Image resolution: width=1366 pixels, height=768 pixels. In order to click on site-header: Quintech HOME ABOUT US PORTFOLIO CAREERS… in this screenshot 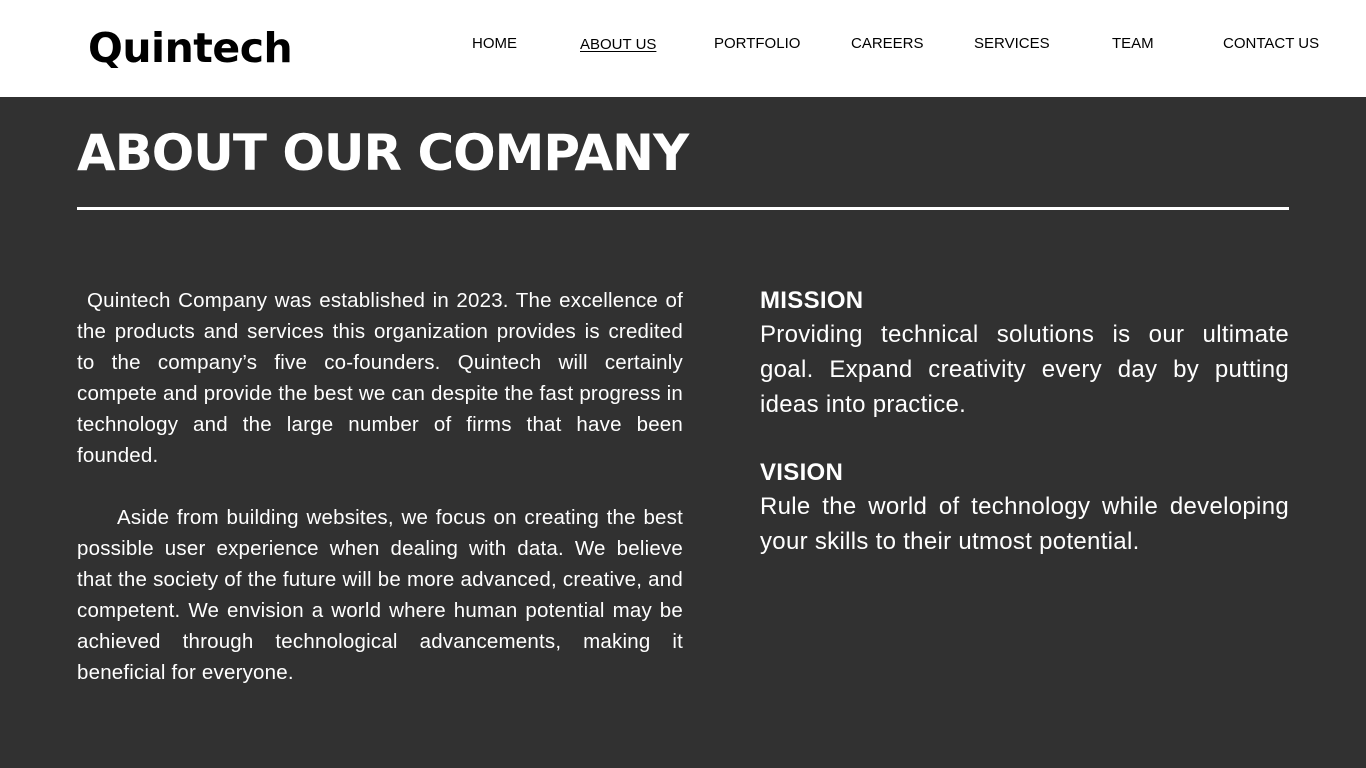, I will do `click(683, 48)`.